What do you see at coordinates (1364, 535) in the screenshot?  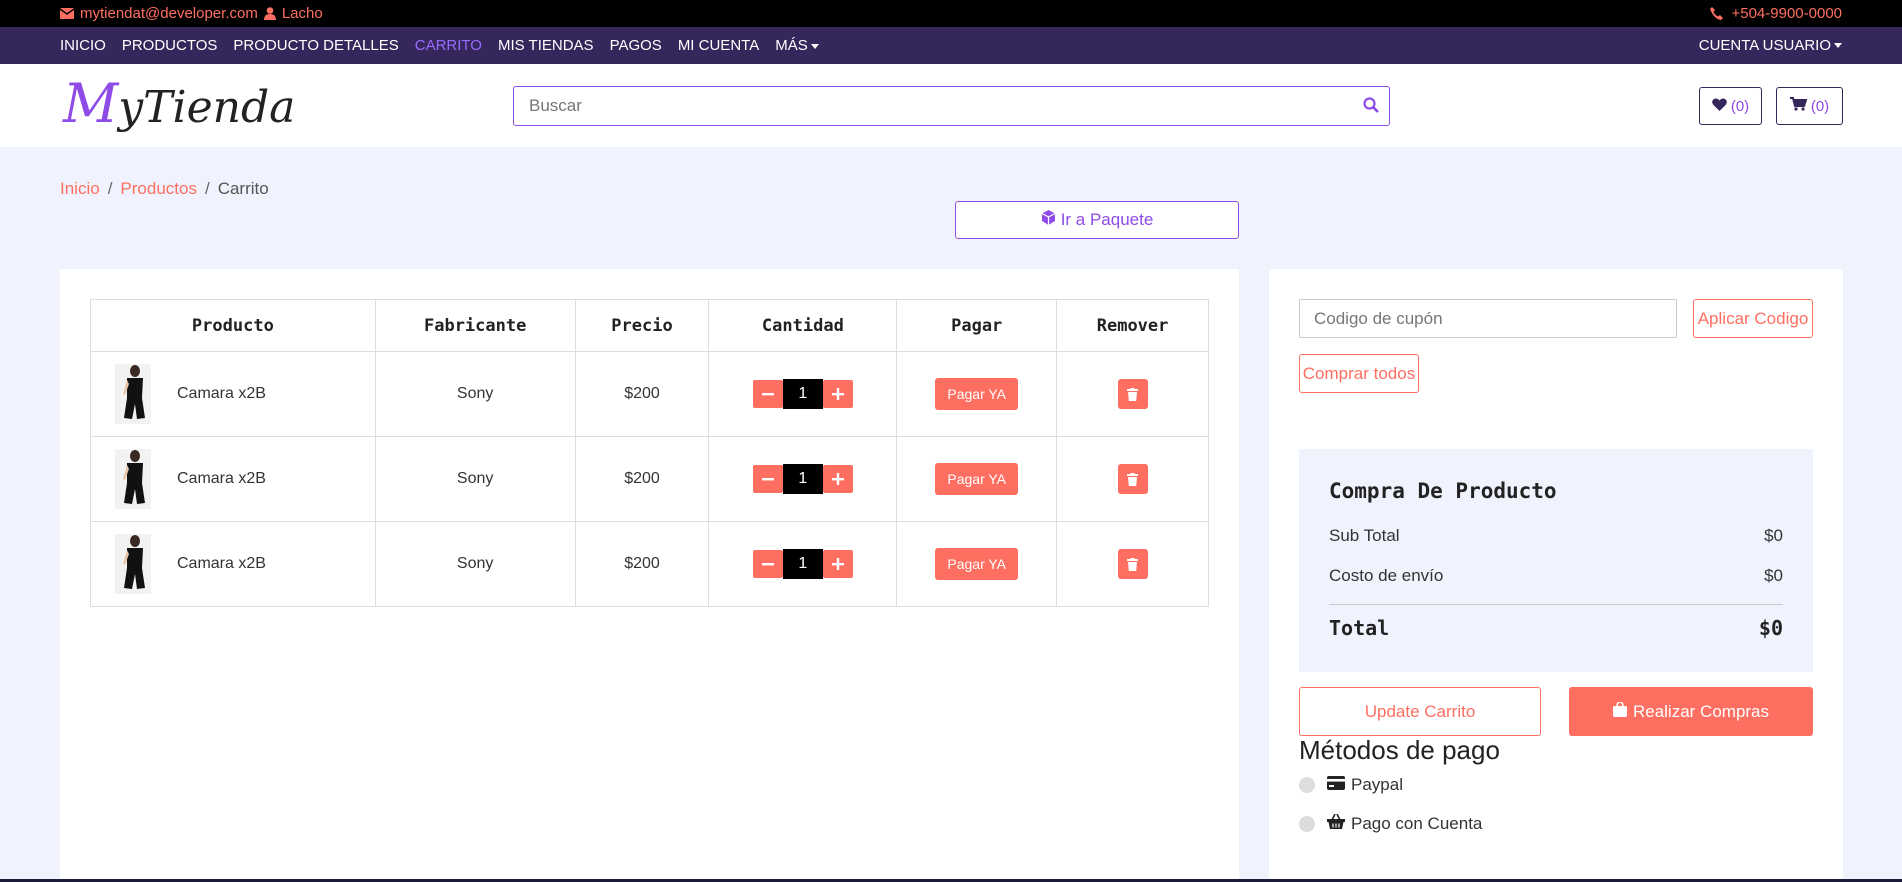 I see `subtotal-label: Sub Total` at bounding box center [1364, 535].